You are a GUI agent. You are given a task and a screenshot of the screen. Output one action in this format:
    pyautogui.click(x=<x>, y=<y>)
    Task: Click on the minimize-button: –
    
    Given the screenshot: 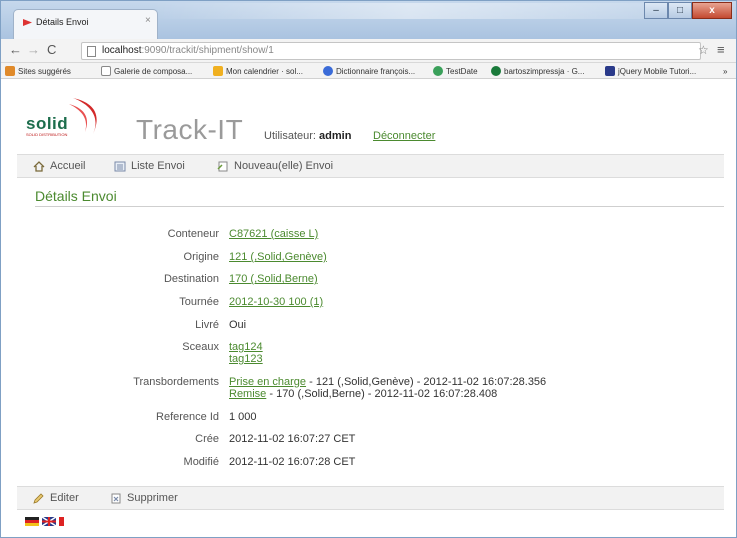 What is the action you would take?
    pyautogui.click(x=656, y=10)
    